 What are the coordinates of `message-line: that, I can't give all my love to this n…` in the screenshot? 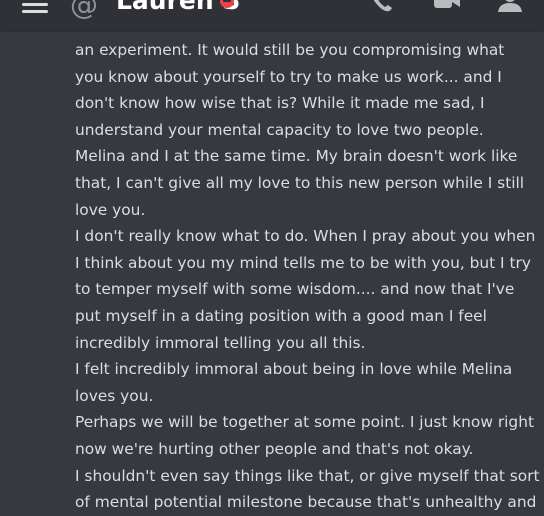 It's located at (300, 182).